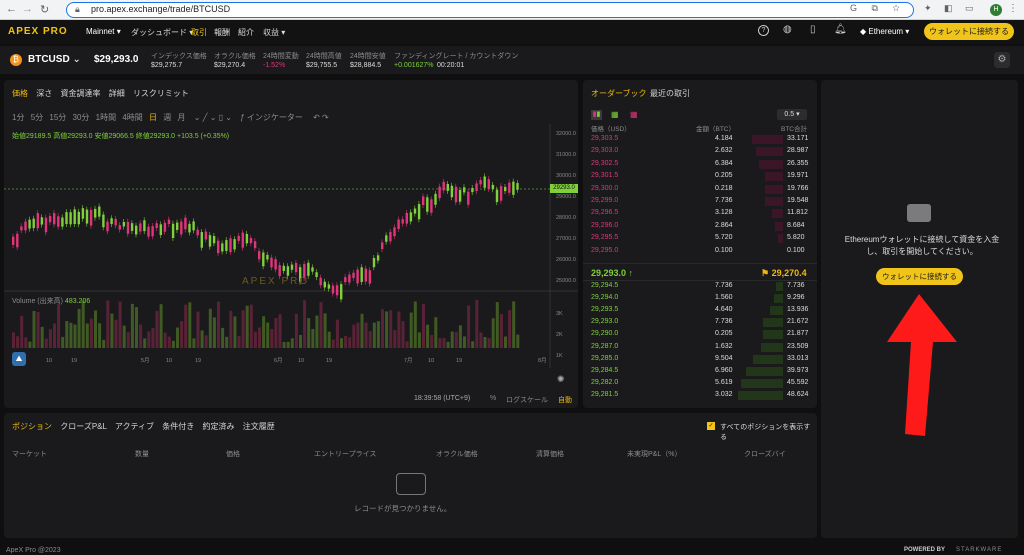 The image size is (1024, 555). I want to click on log-scale-toggle: ログスケール, so click(527, 400).